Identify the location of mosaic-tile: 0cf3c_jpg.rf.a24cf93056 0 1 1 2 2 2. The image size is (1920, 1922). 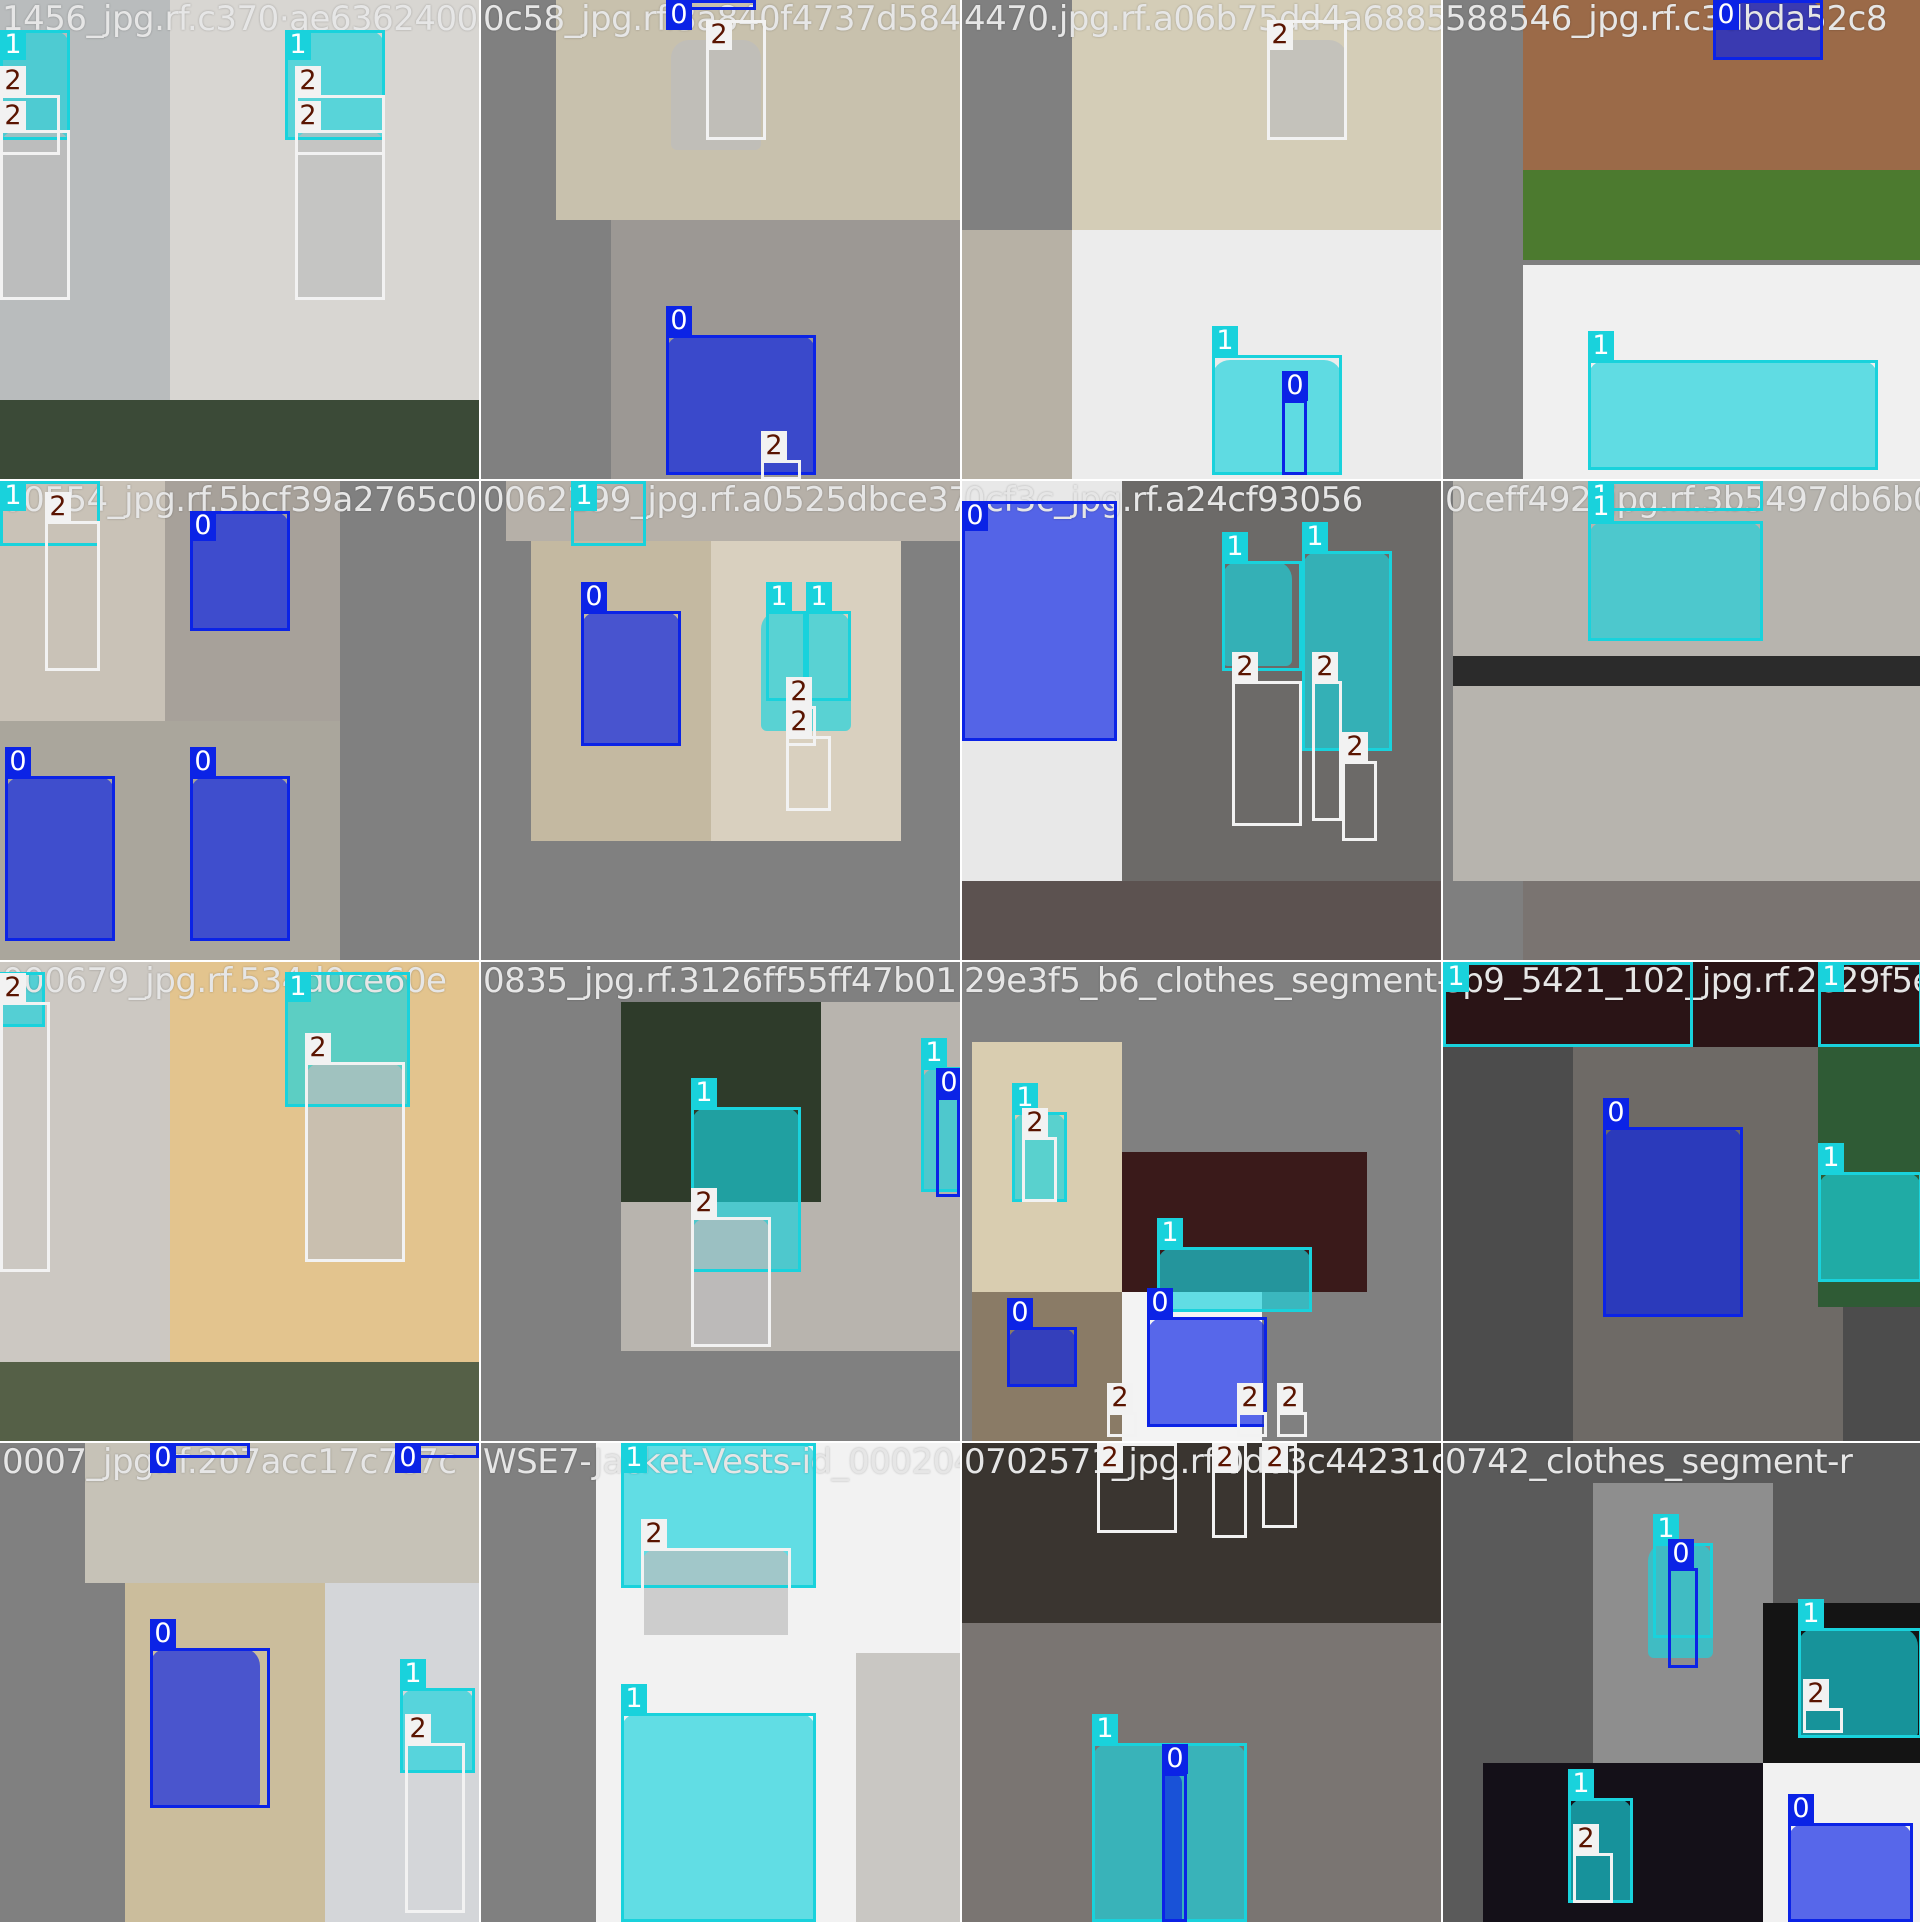
(1201, 720).